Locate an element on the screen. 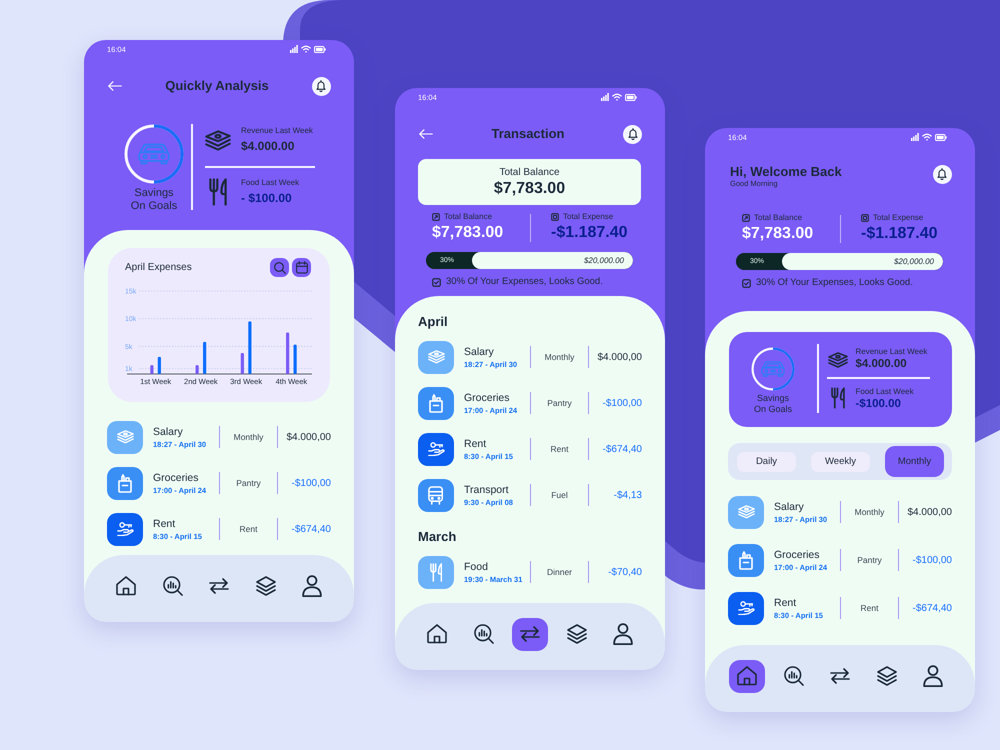 The width and height of the screenshot is (1000, 750). transfer-button is located at coordinates (530, 634).